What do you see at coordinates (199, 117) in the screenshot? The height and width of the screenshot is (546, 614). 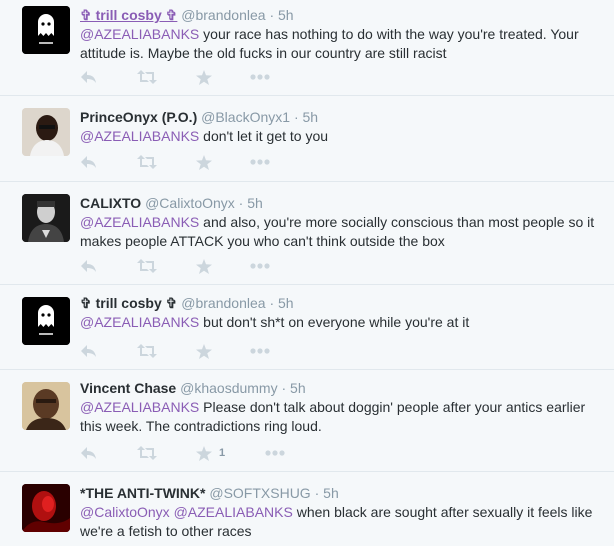 I see `tweet-header: PrinceOnyx (P.O.) @BlackOnyx1 · 5h` at bounding box center [199, 117].